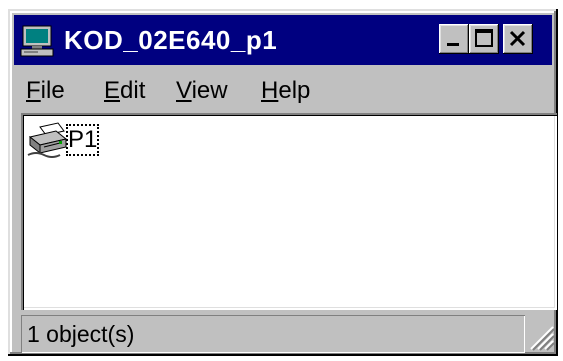 This screenshot has height=361, width=563. I want to click on menu-view: View, so click(202, 91).